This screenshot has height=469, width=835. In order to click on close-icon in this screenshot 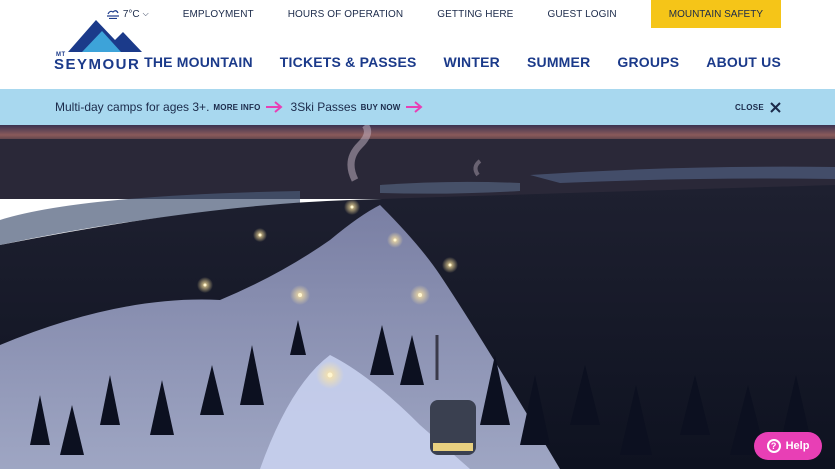, I will do `click(775, 107)`.